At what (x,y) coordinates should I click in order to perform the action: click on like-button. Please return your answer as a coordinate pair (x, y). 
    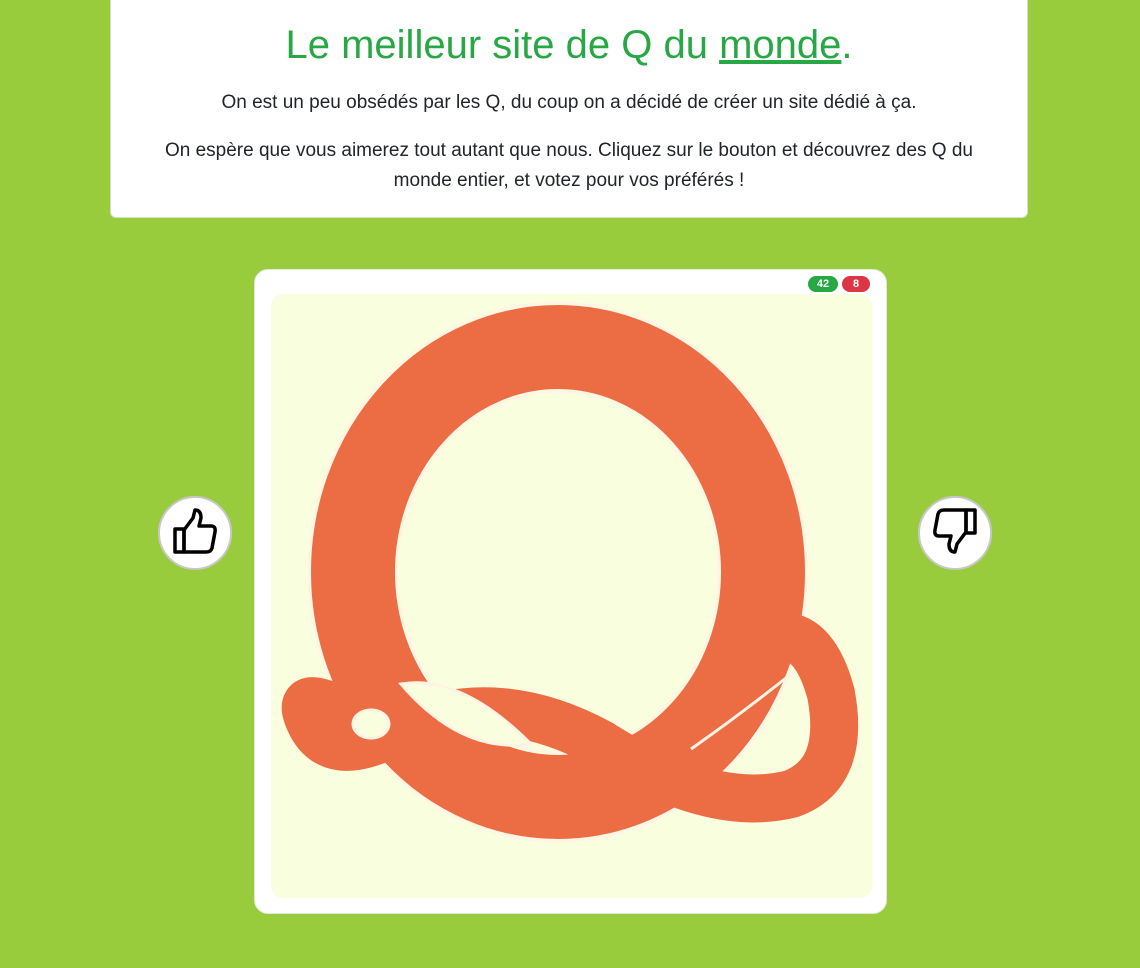
    Looking at the image, I should click on (195, 533).